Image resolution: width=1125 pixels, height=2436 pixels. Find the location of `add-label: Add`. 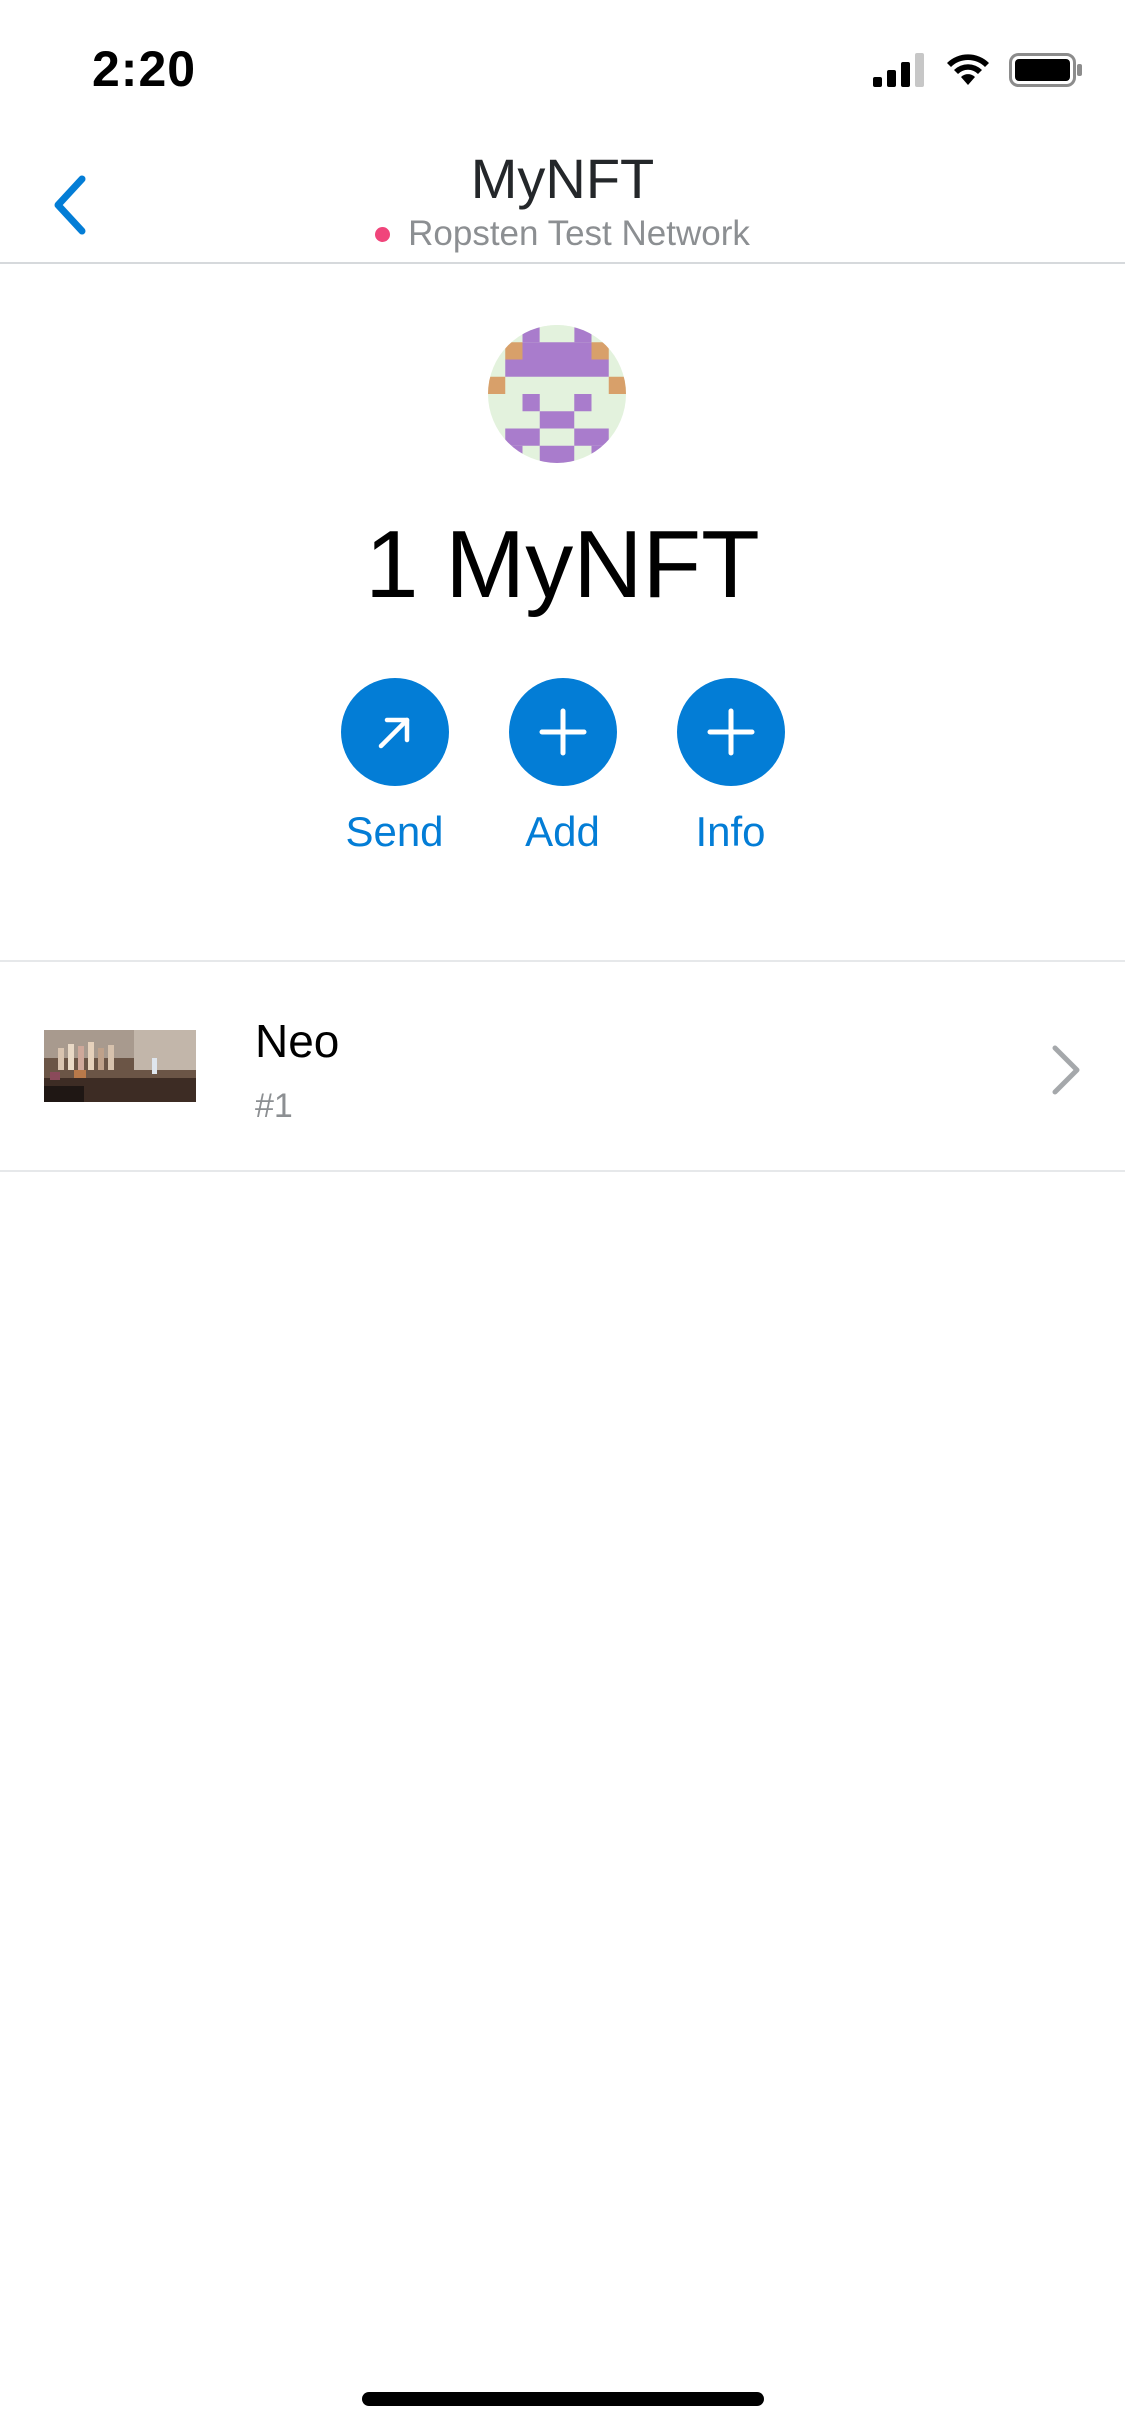

add-label: Add is located at coordinates (562, 831).